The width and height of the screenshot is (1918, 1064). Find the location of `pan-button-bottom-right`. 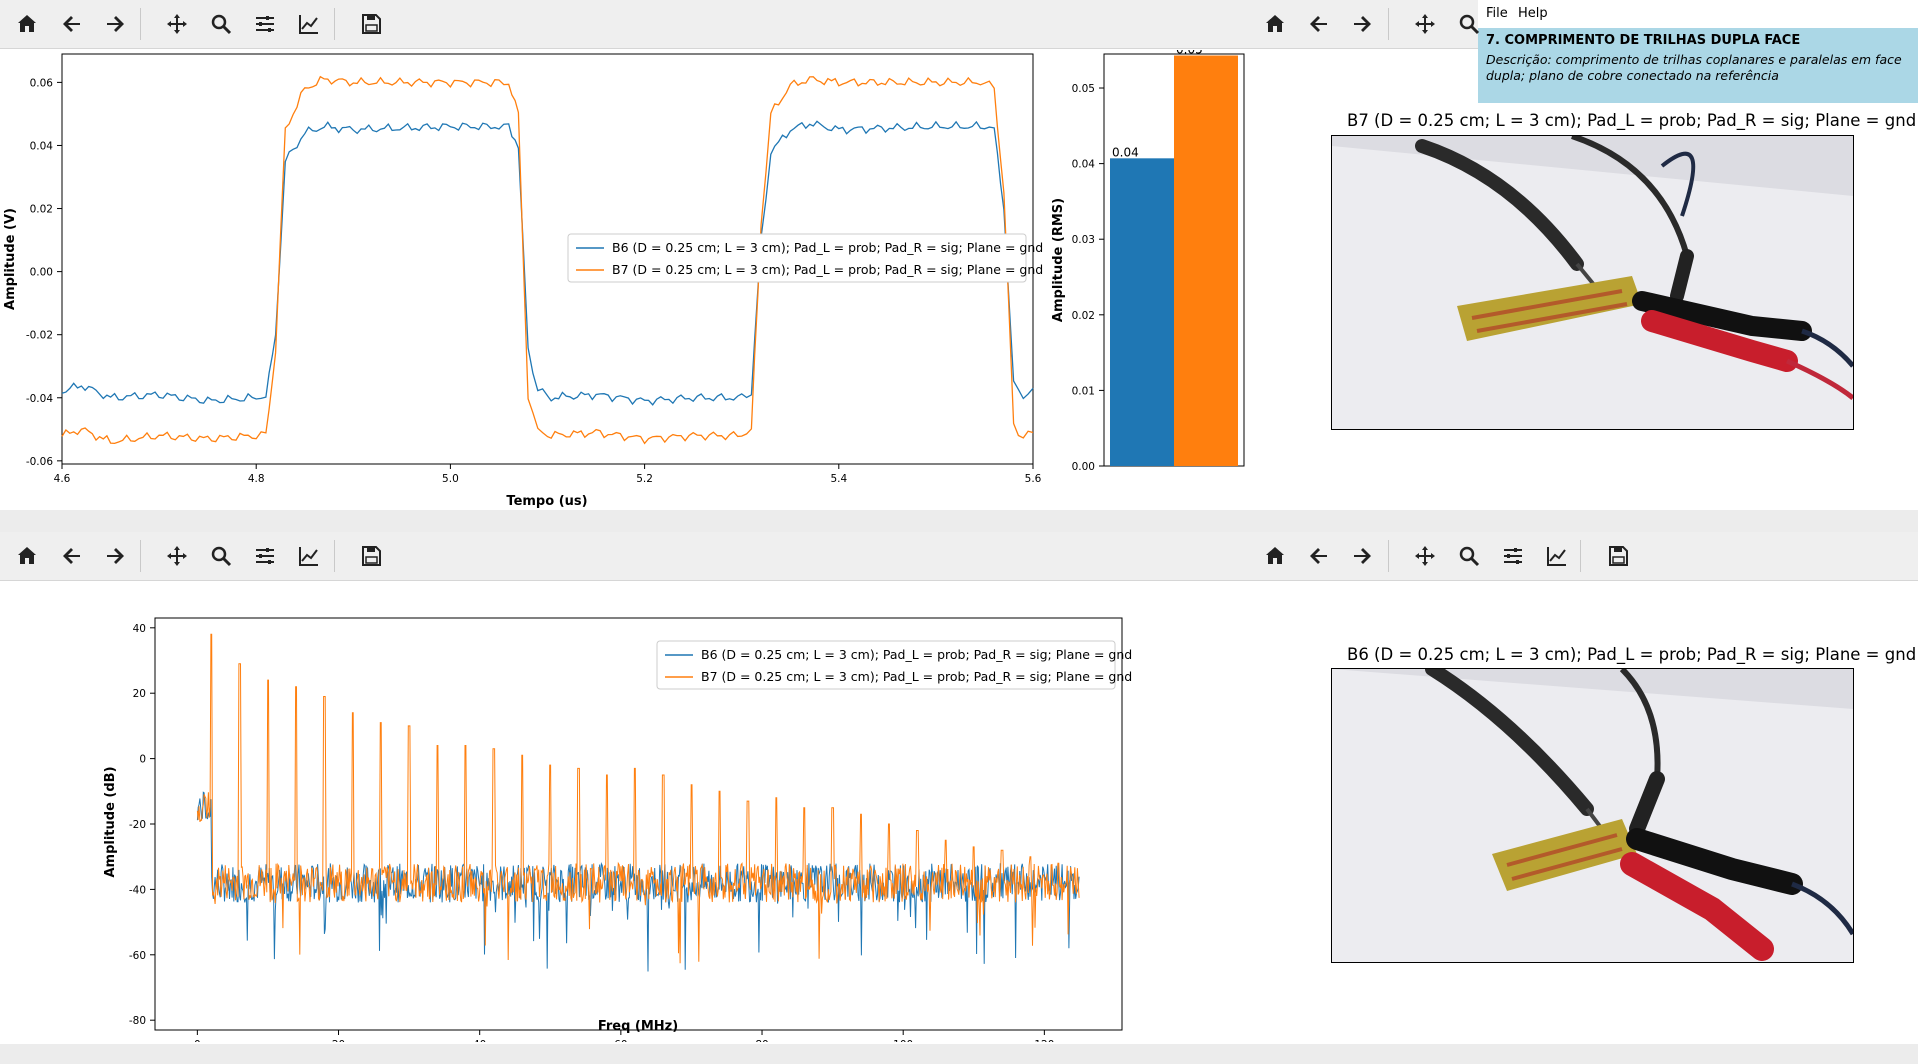

pan-button-bottom-right is located at coordinates (1425, 556).